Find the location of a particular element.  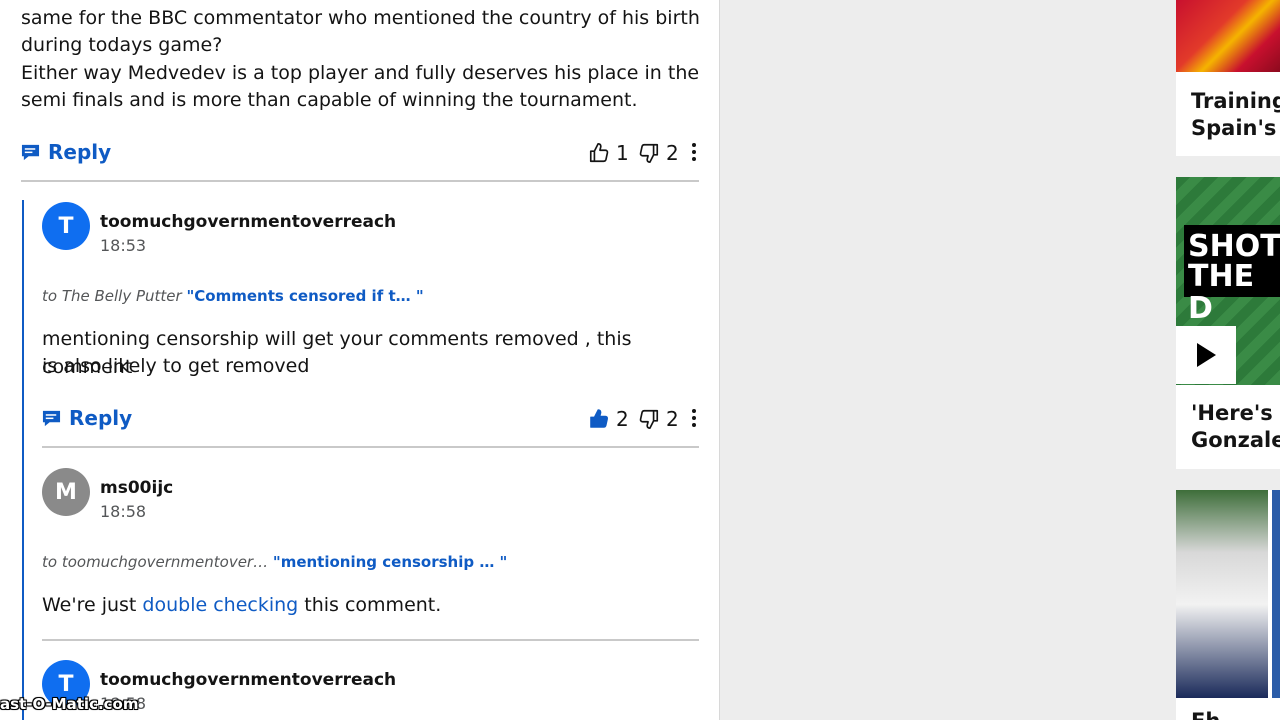

promo-card: Eh is located at coordinates (1228, 605).